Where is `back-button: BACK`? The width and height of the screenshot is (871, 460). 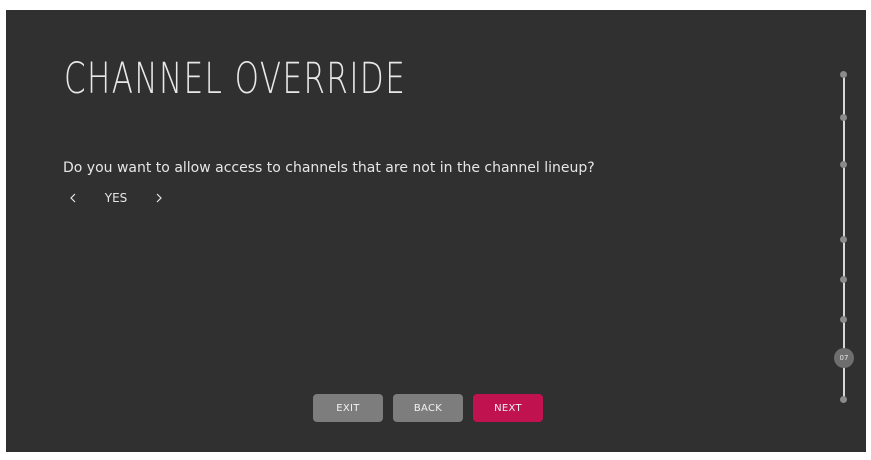
back-button: BACK is located at coordinates (428, 408).